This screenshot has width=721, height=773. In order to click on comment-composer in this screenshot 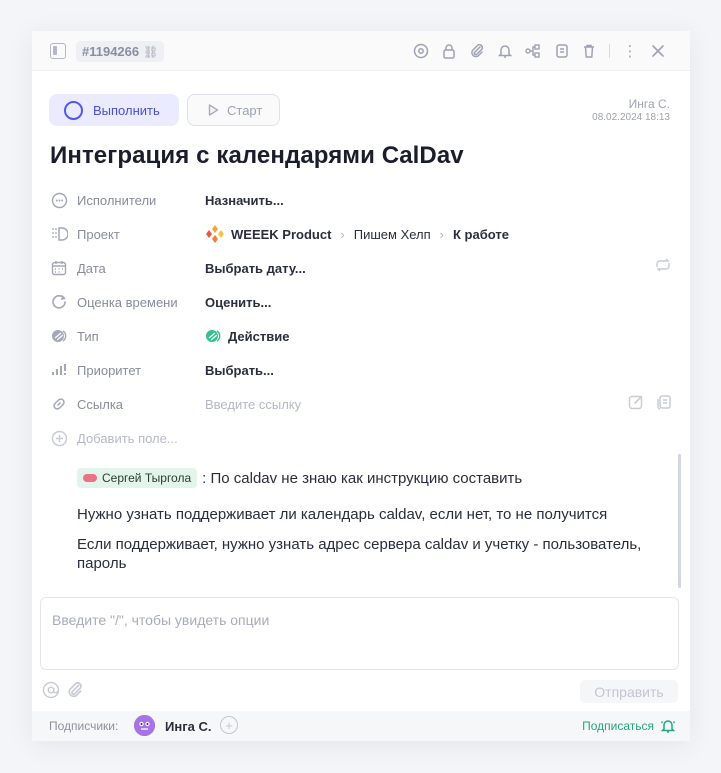, I will do `click(359, 633)`.